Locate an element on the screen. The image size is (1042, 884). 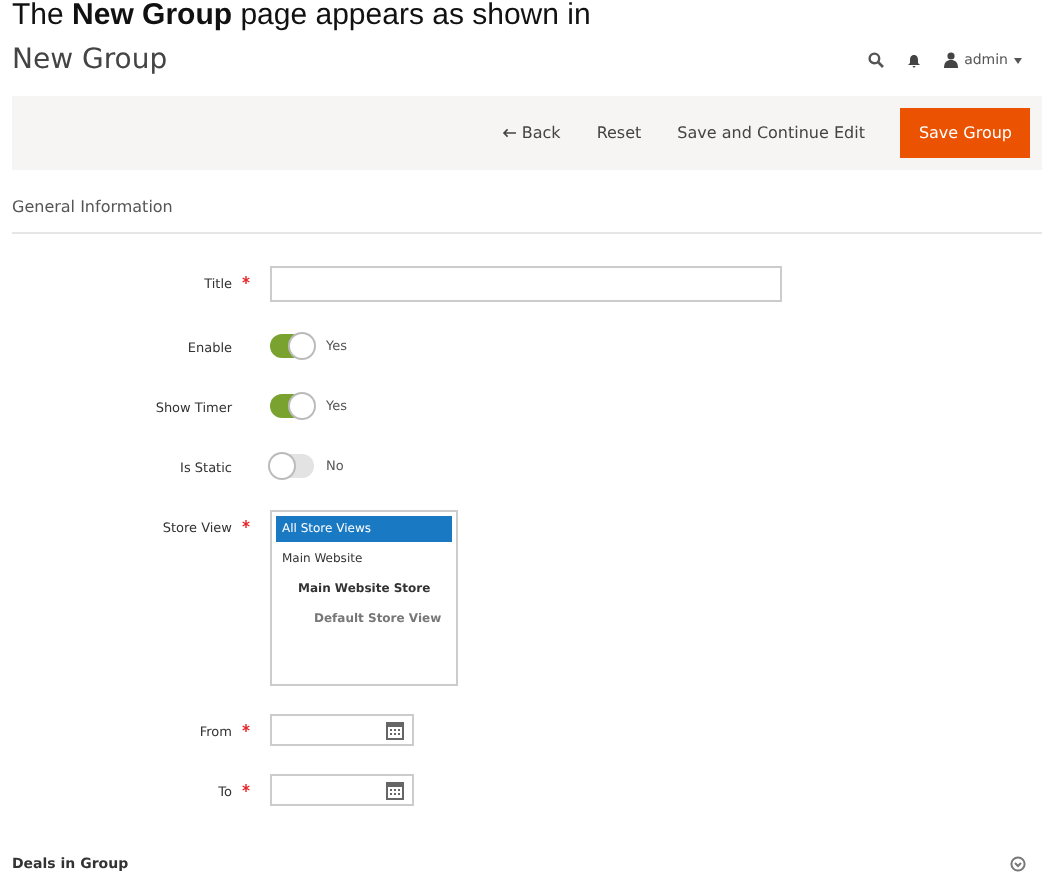
user-icon is located at coordinates (951, 60).